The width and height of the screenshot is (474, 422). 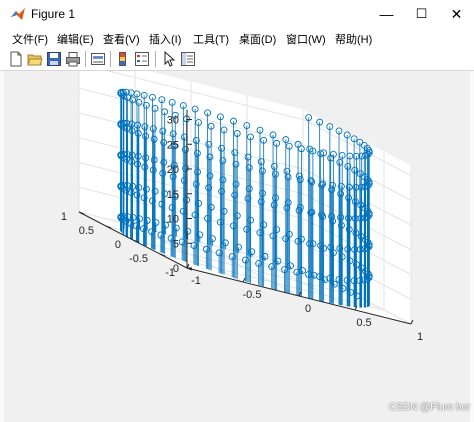 I want to click on z-tick-label: 25, so click(x=173, y=145).